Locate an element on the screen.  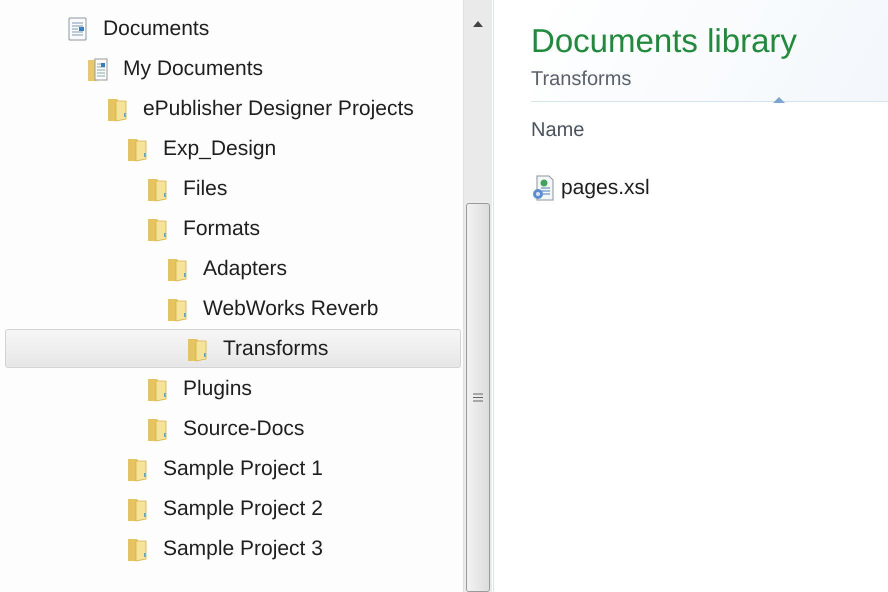
folder-document-icon is located at coordinates (98, 69).